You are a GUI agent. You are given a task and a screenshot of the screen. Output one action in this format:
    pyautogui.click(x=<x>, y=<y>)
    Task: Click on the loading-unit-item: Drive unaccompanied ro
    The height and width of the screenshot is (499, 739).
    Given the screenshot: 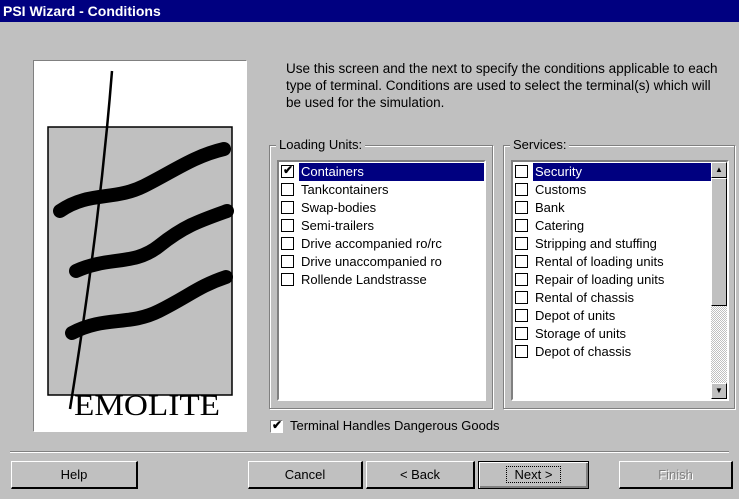 What is the action you would take?
    pyautogui.click(x=382, y=262)
    